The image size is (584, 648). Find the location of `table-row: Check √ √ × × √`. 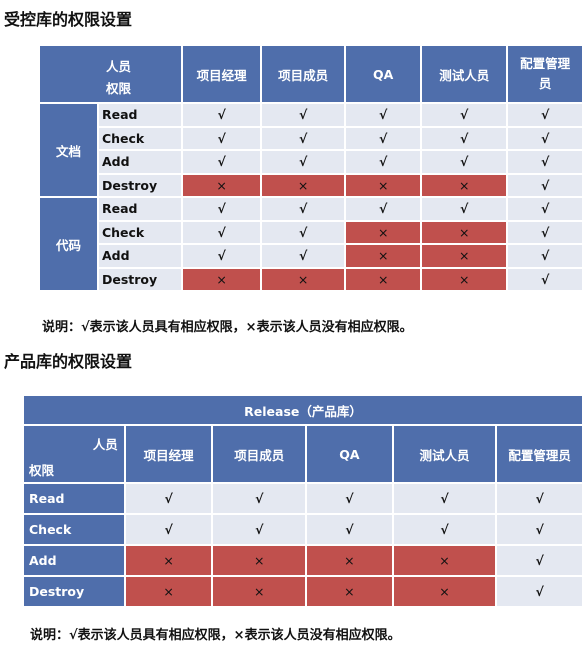

table-row: Check √ √ × × √ is located at coordinates (311, 232).